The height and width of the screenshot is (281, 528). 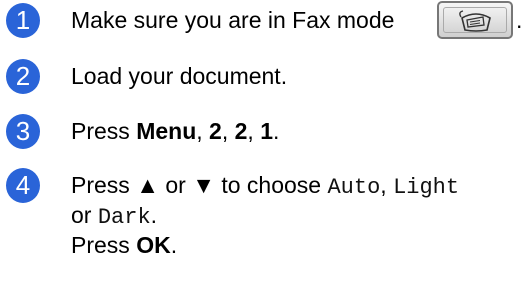 I want to click on choose-text: to choose, so click(x=271, y=185).